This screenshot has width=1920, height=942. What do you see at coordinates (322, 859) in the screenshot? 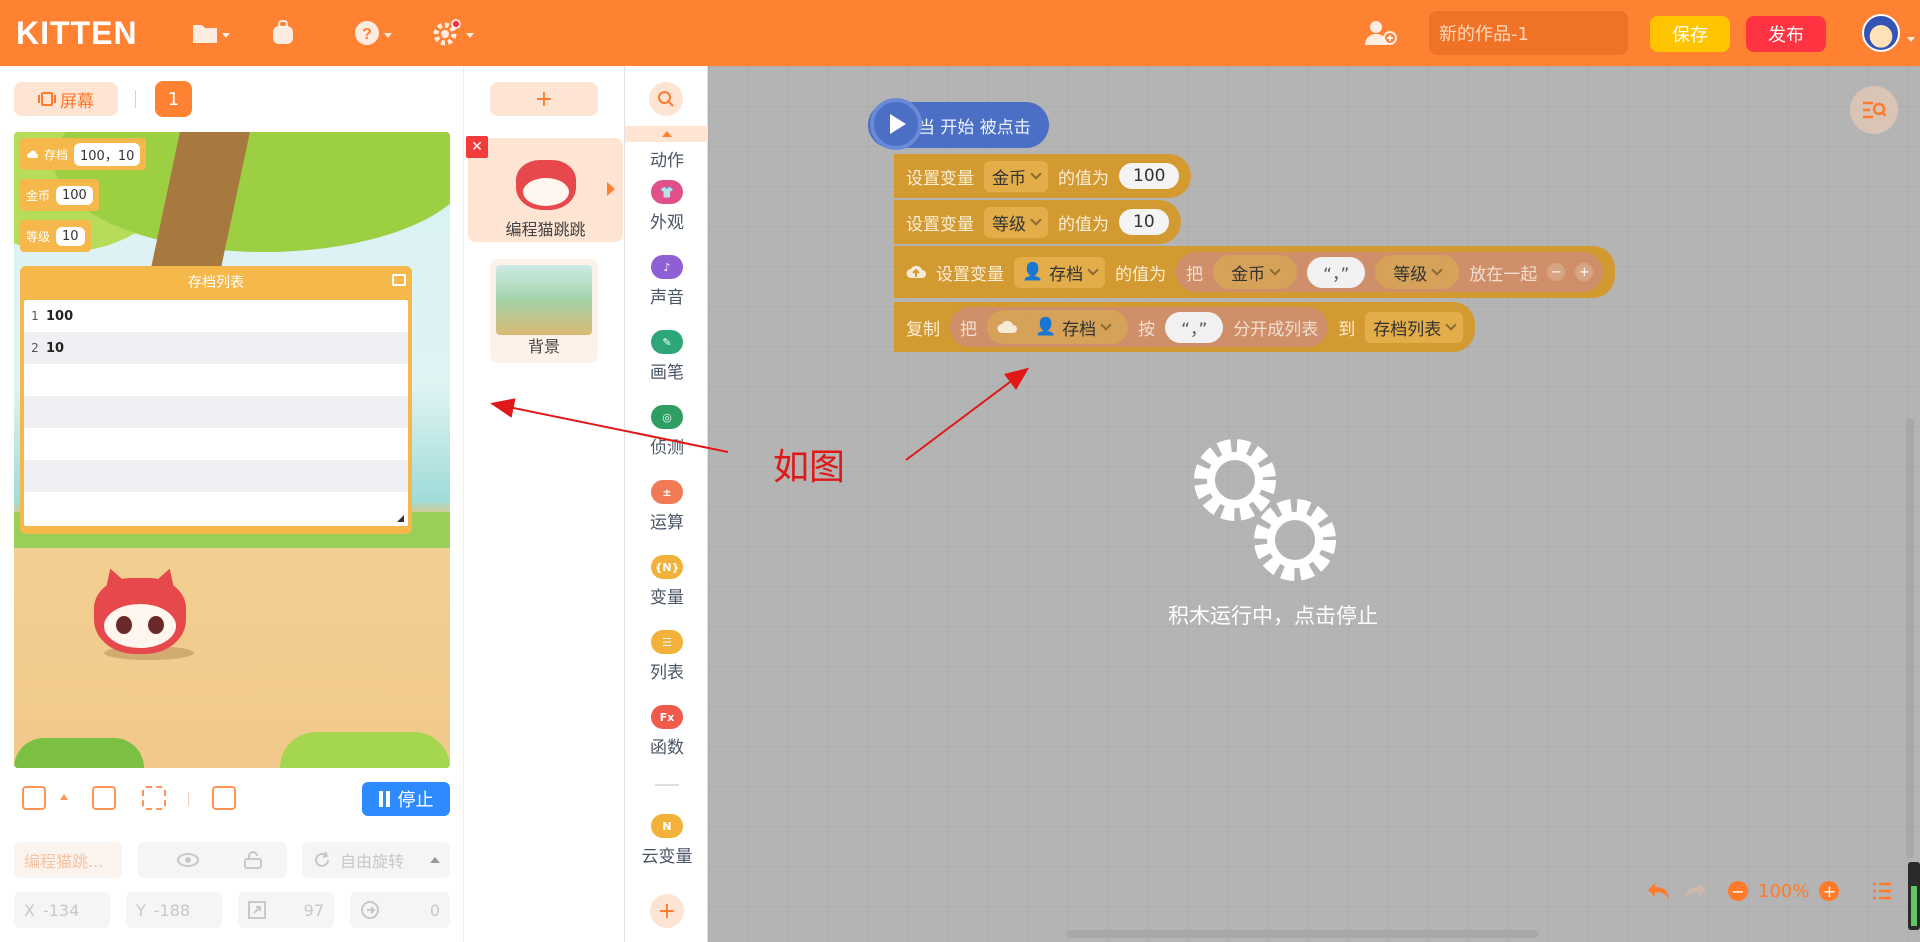
I see `rotate-icon` at bounding box center [322, 859].